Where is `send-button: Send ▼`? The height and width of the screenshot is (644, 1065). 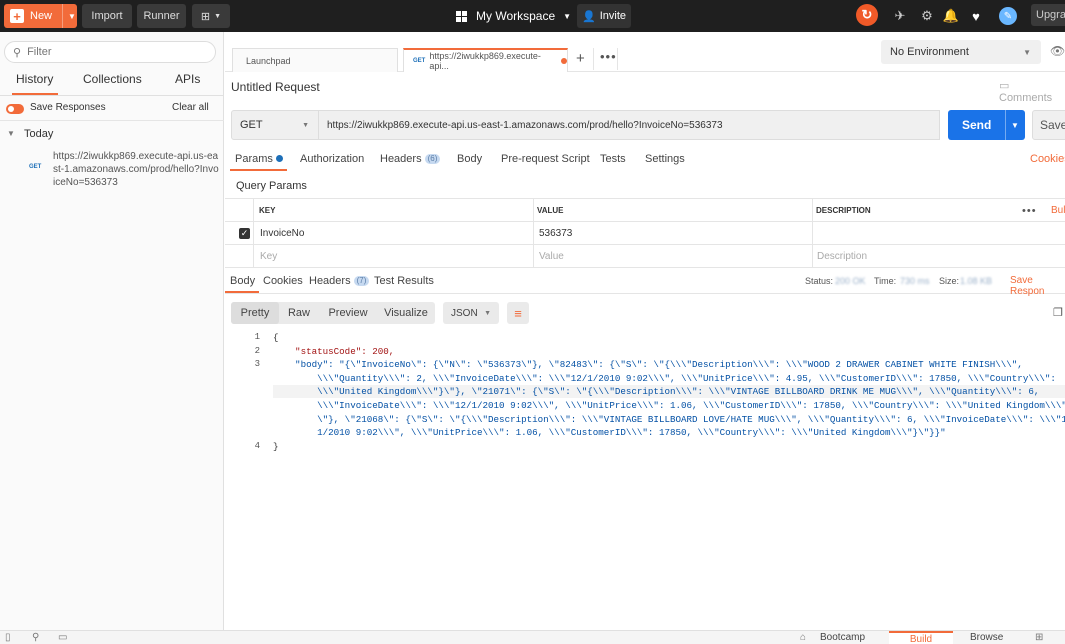
send-button: Send ▼ is located at coordinates (986, 125).